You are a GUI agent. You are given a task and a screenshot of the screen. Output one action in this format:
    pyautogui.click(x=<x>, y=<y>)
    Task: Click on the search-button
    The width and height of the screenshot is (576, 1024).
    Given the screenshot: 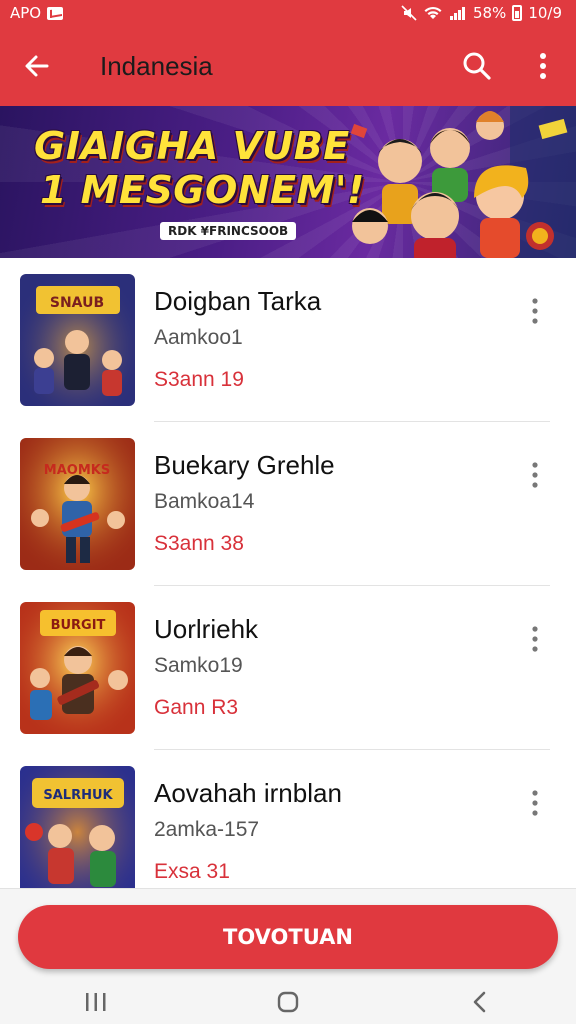 What is the action you would take?
    pyautogui.click(x=477, y=66)
    